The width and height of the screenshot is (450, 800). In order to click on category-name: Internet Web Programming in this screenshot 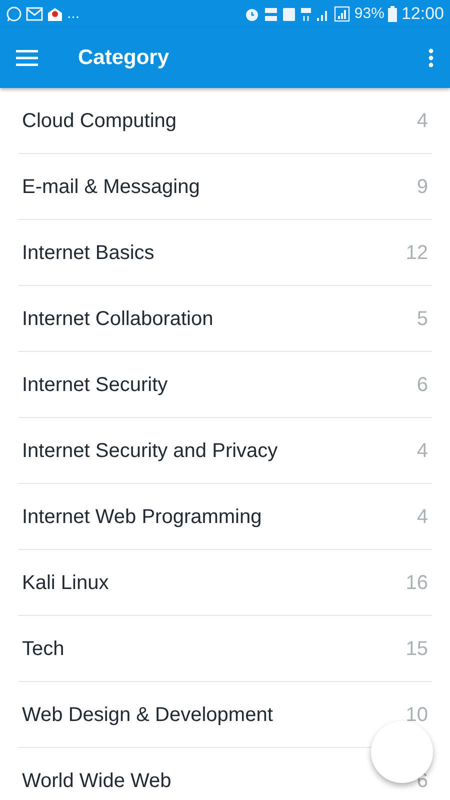, I will do `click(142, 517)`.